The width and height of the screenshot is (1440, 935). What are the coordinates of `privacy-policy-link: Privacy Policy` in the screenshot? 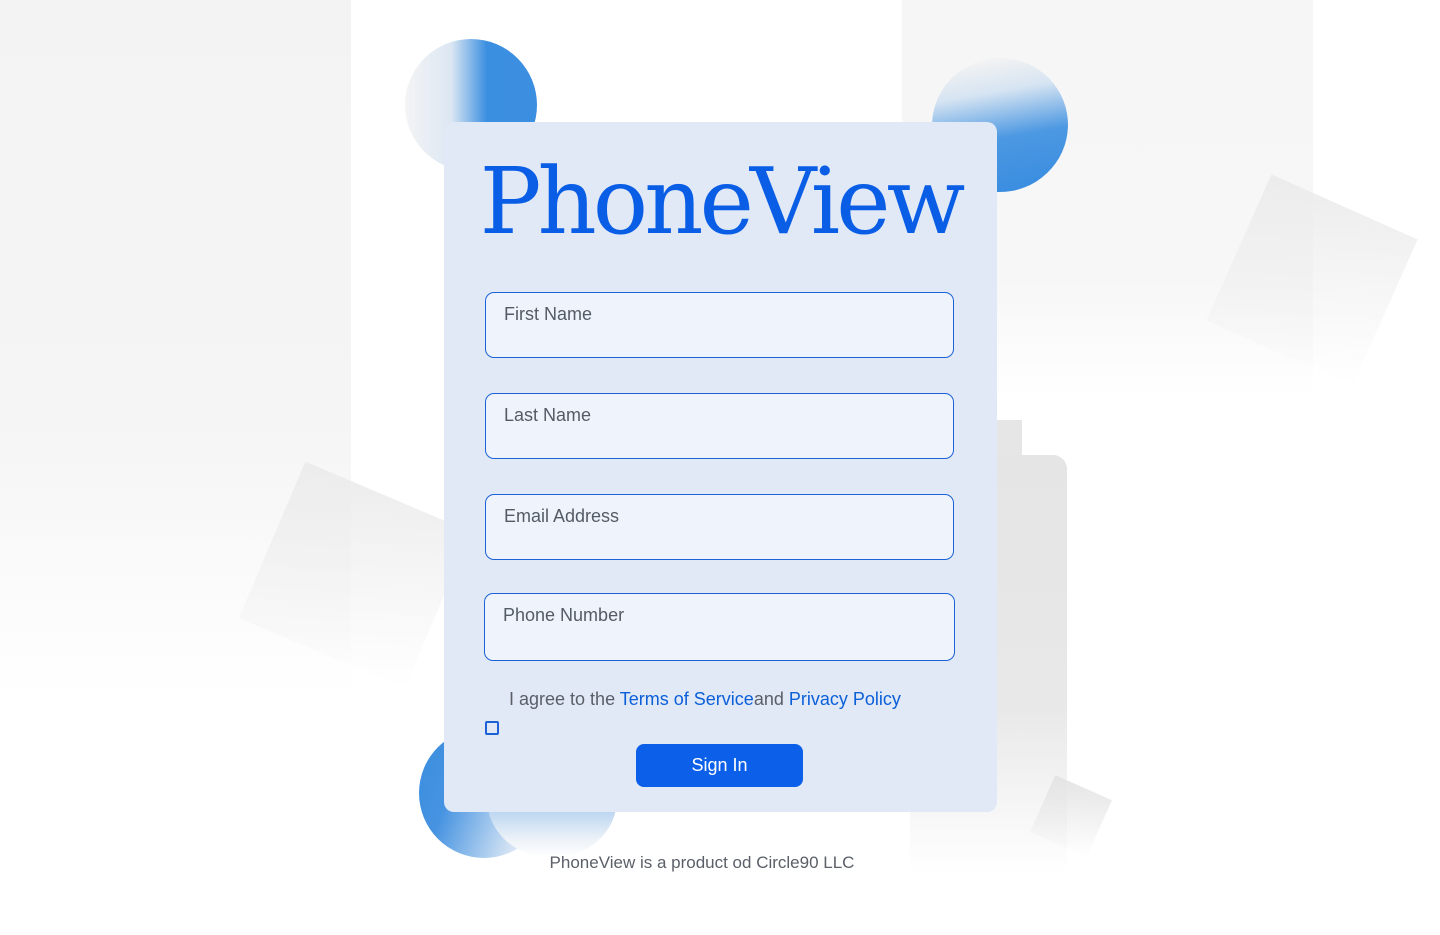 It's located at (845, 699).